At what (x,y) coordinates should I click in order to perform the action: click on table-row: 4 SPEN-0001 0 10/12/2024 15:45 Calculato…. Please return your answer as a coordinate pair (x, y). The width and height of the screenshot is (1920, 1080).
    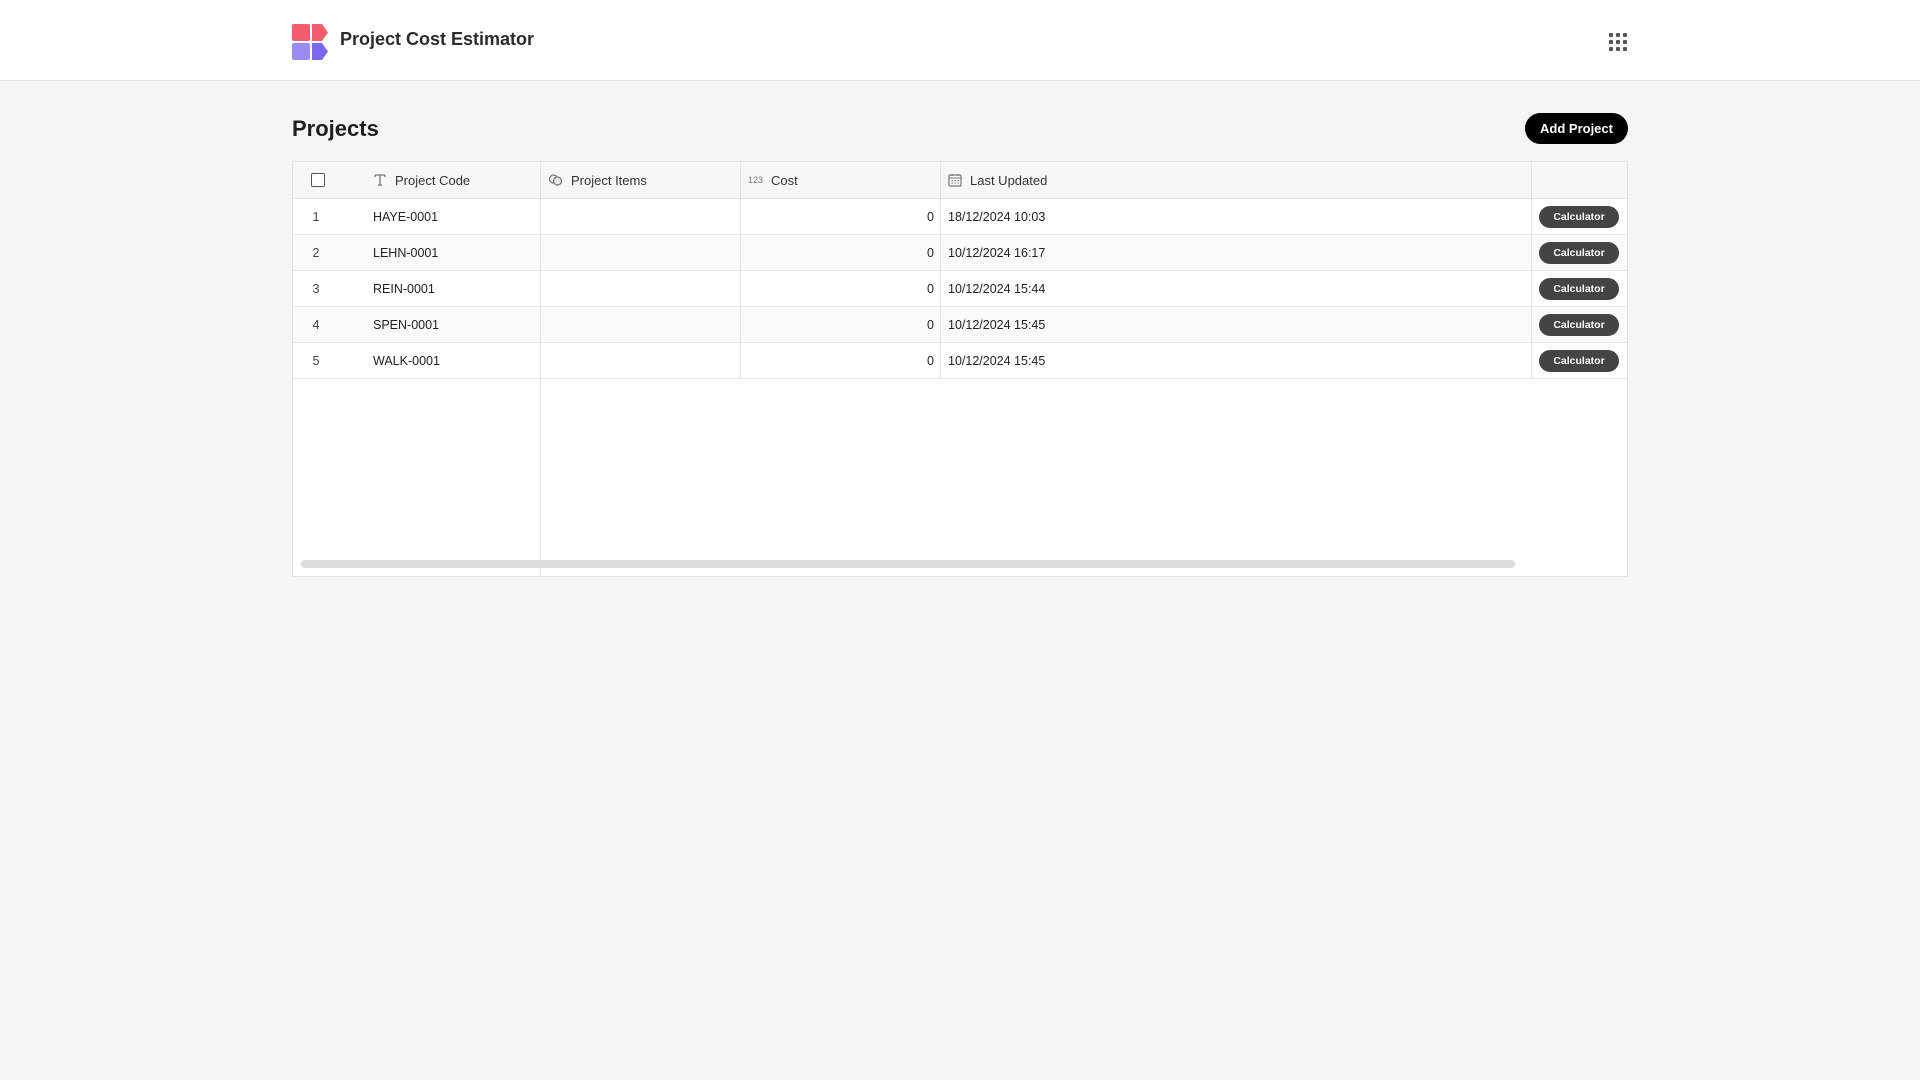
    Looking at the image, I should click on (960, 325).